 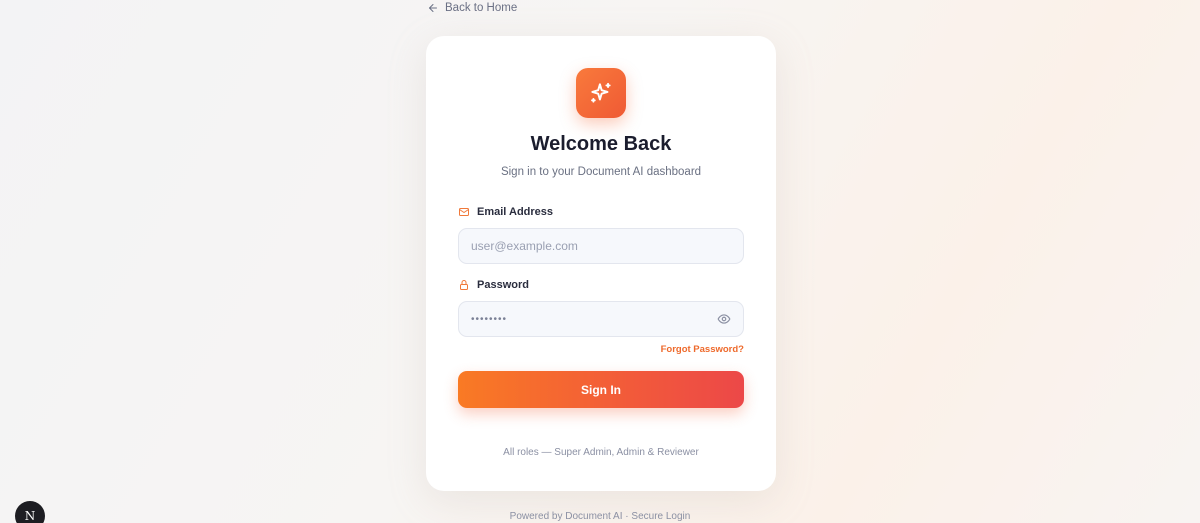 I want to click on password-value: ••••••••, so click(x=489, y=319).